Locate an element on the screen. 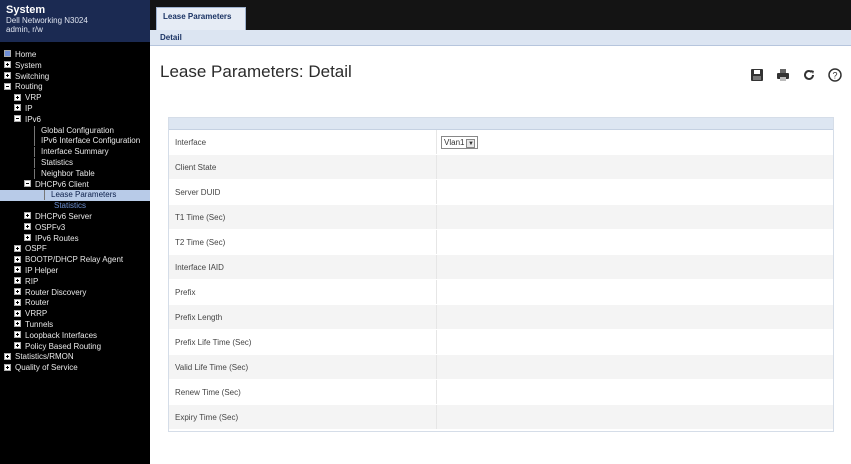  sidebar-item-dhcpv6-client: DHCPv6 Client is located at coordinates (75, 185).